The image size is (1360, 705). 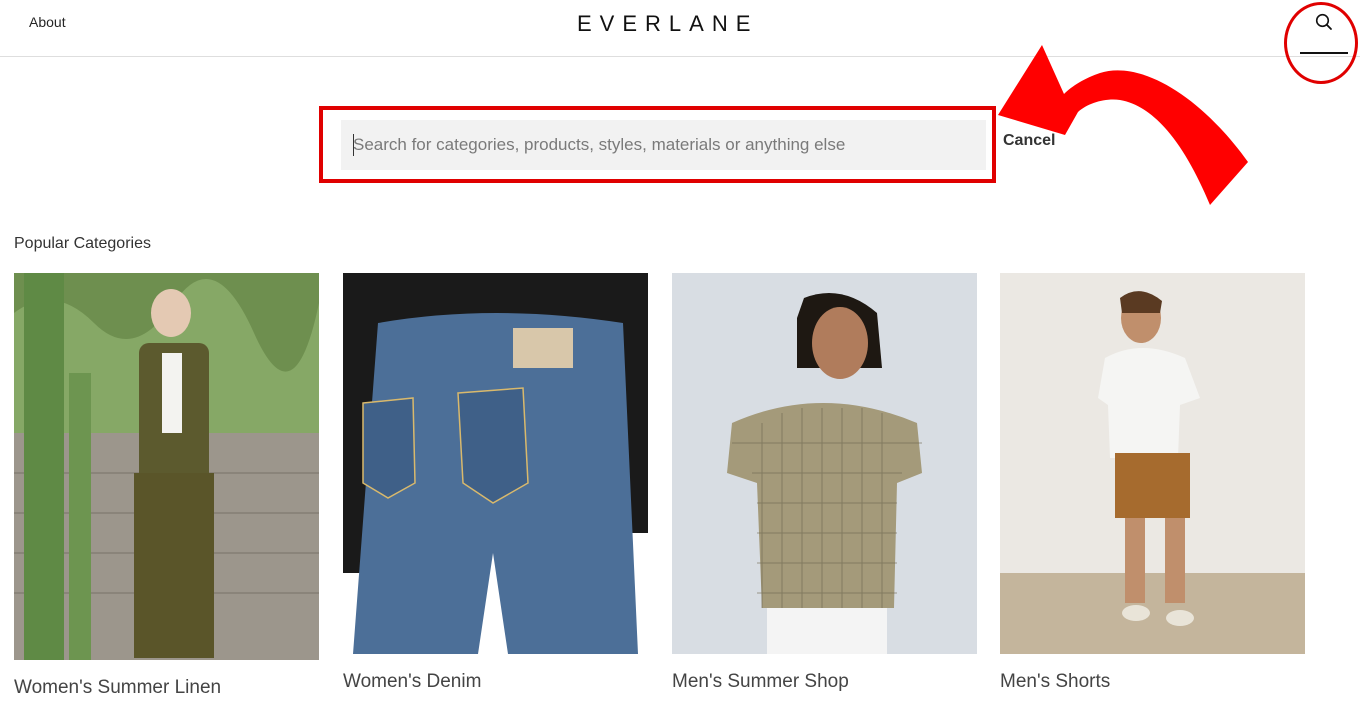 I want to click on search-input, so click(x=663, y=145).